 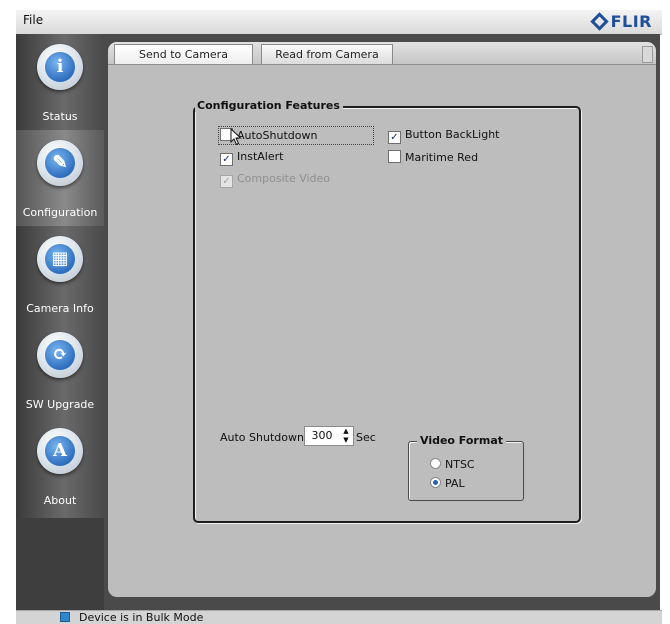 I want to click on group-legend: Configuration Features, so click(x=269, y=105).